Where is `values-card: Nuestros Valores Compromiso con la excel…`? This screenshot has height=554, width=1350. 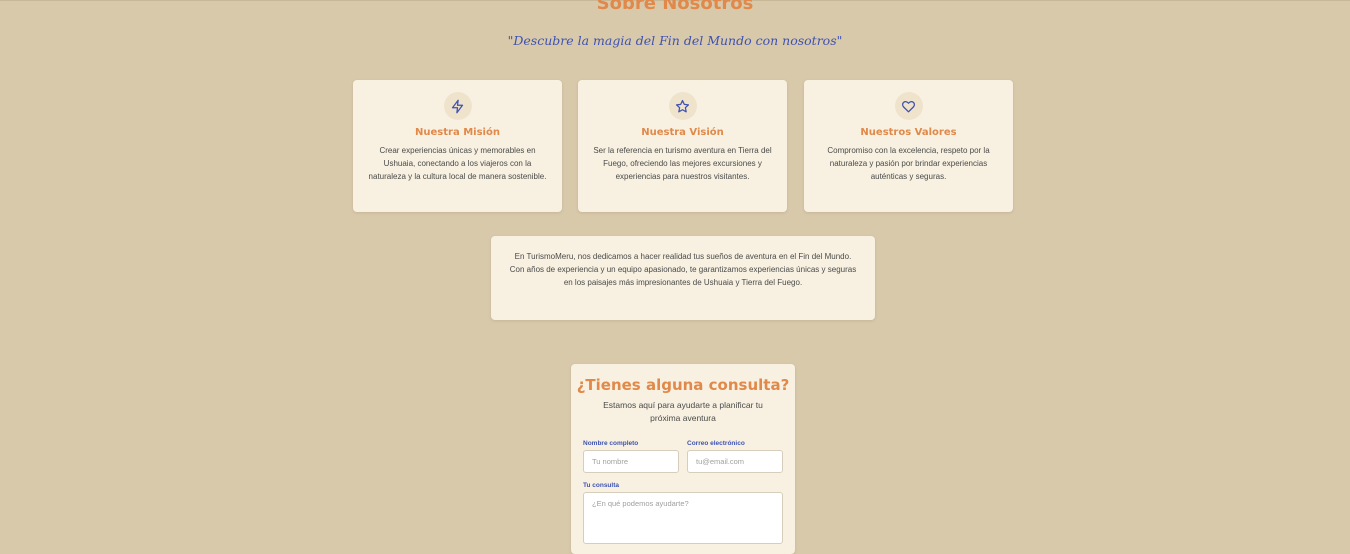
values-card: Nuestros Valores Compromiso con la excel… is located at coordinates (908, 146).